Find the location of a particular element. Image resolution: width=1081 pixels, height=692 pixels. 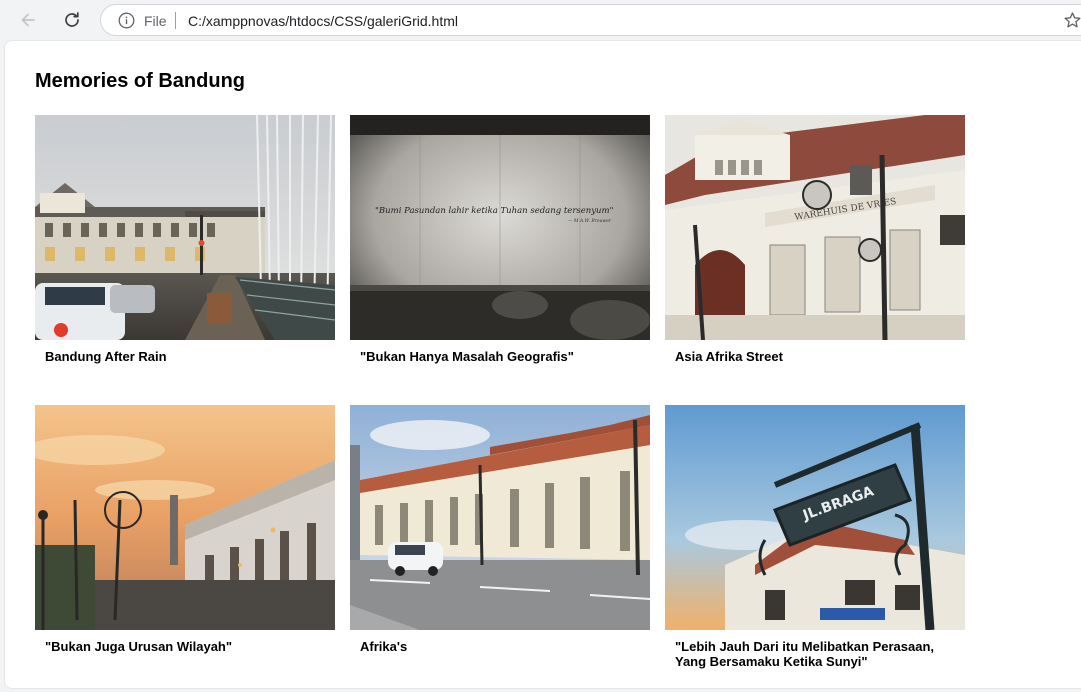

reload-button is located at coordinates (72, 20).